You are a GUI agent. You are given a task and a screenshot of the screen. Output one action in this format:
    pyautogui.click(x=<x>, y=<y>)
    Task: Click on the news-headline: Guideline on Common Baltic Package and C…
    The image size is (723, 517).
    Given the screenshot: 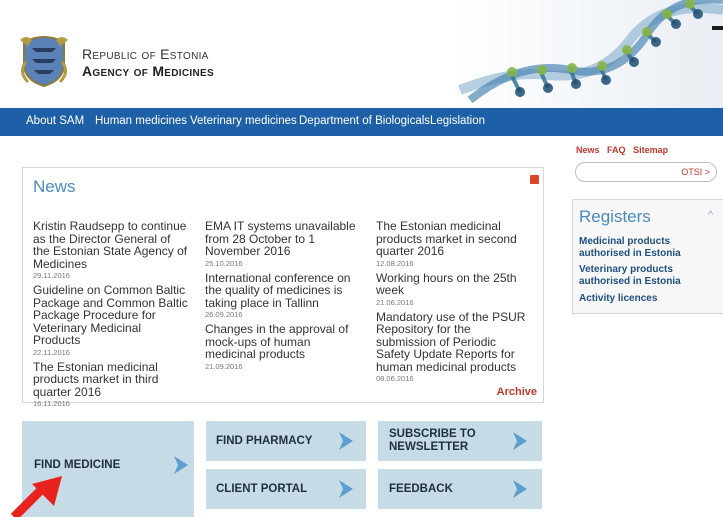 What is the action you would take?
    pyautogui.click(x=111, y=315)
    